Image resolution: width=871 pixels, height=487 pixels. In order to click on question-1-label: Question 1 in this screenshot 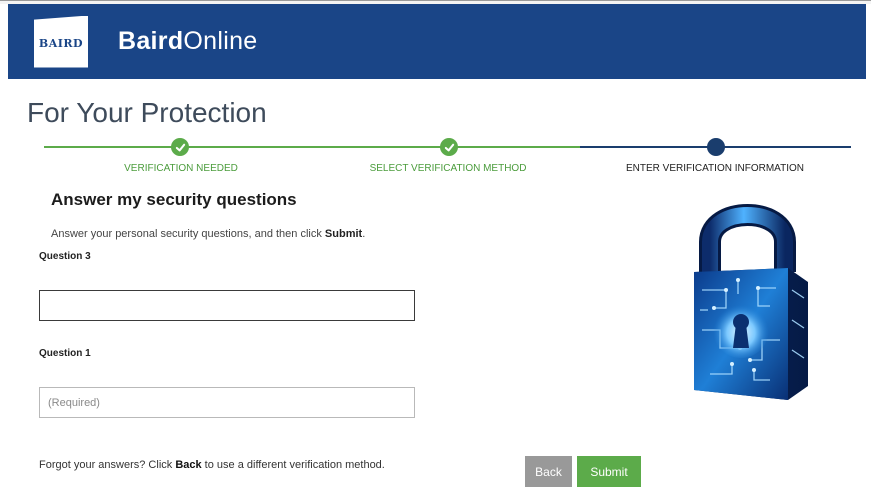, I will do `click(65, 353)`.